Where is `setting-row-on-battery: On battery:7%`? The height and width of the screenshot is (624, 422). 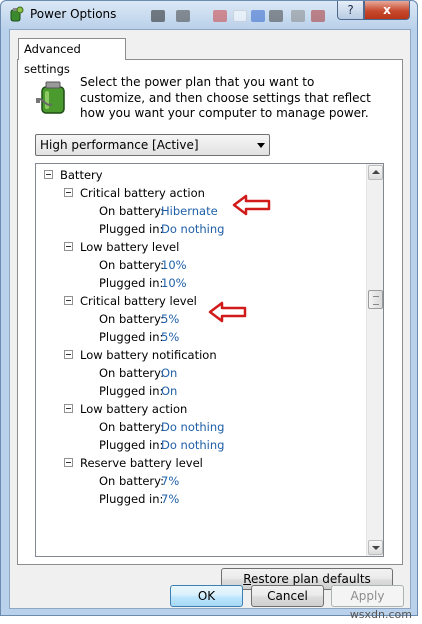 setting-row-on-battery: On battery:7% is located at coordinates (139, 481).